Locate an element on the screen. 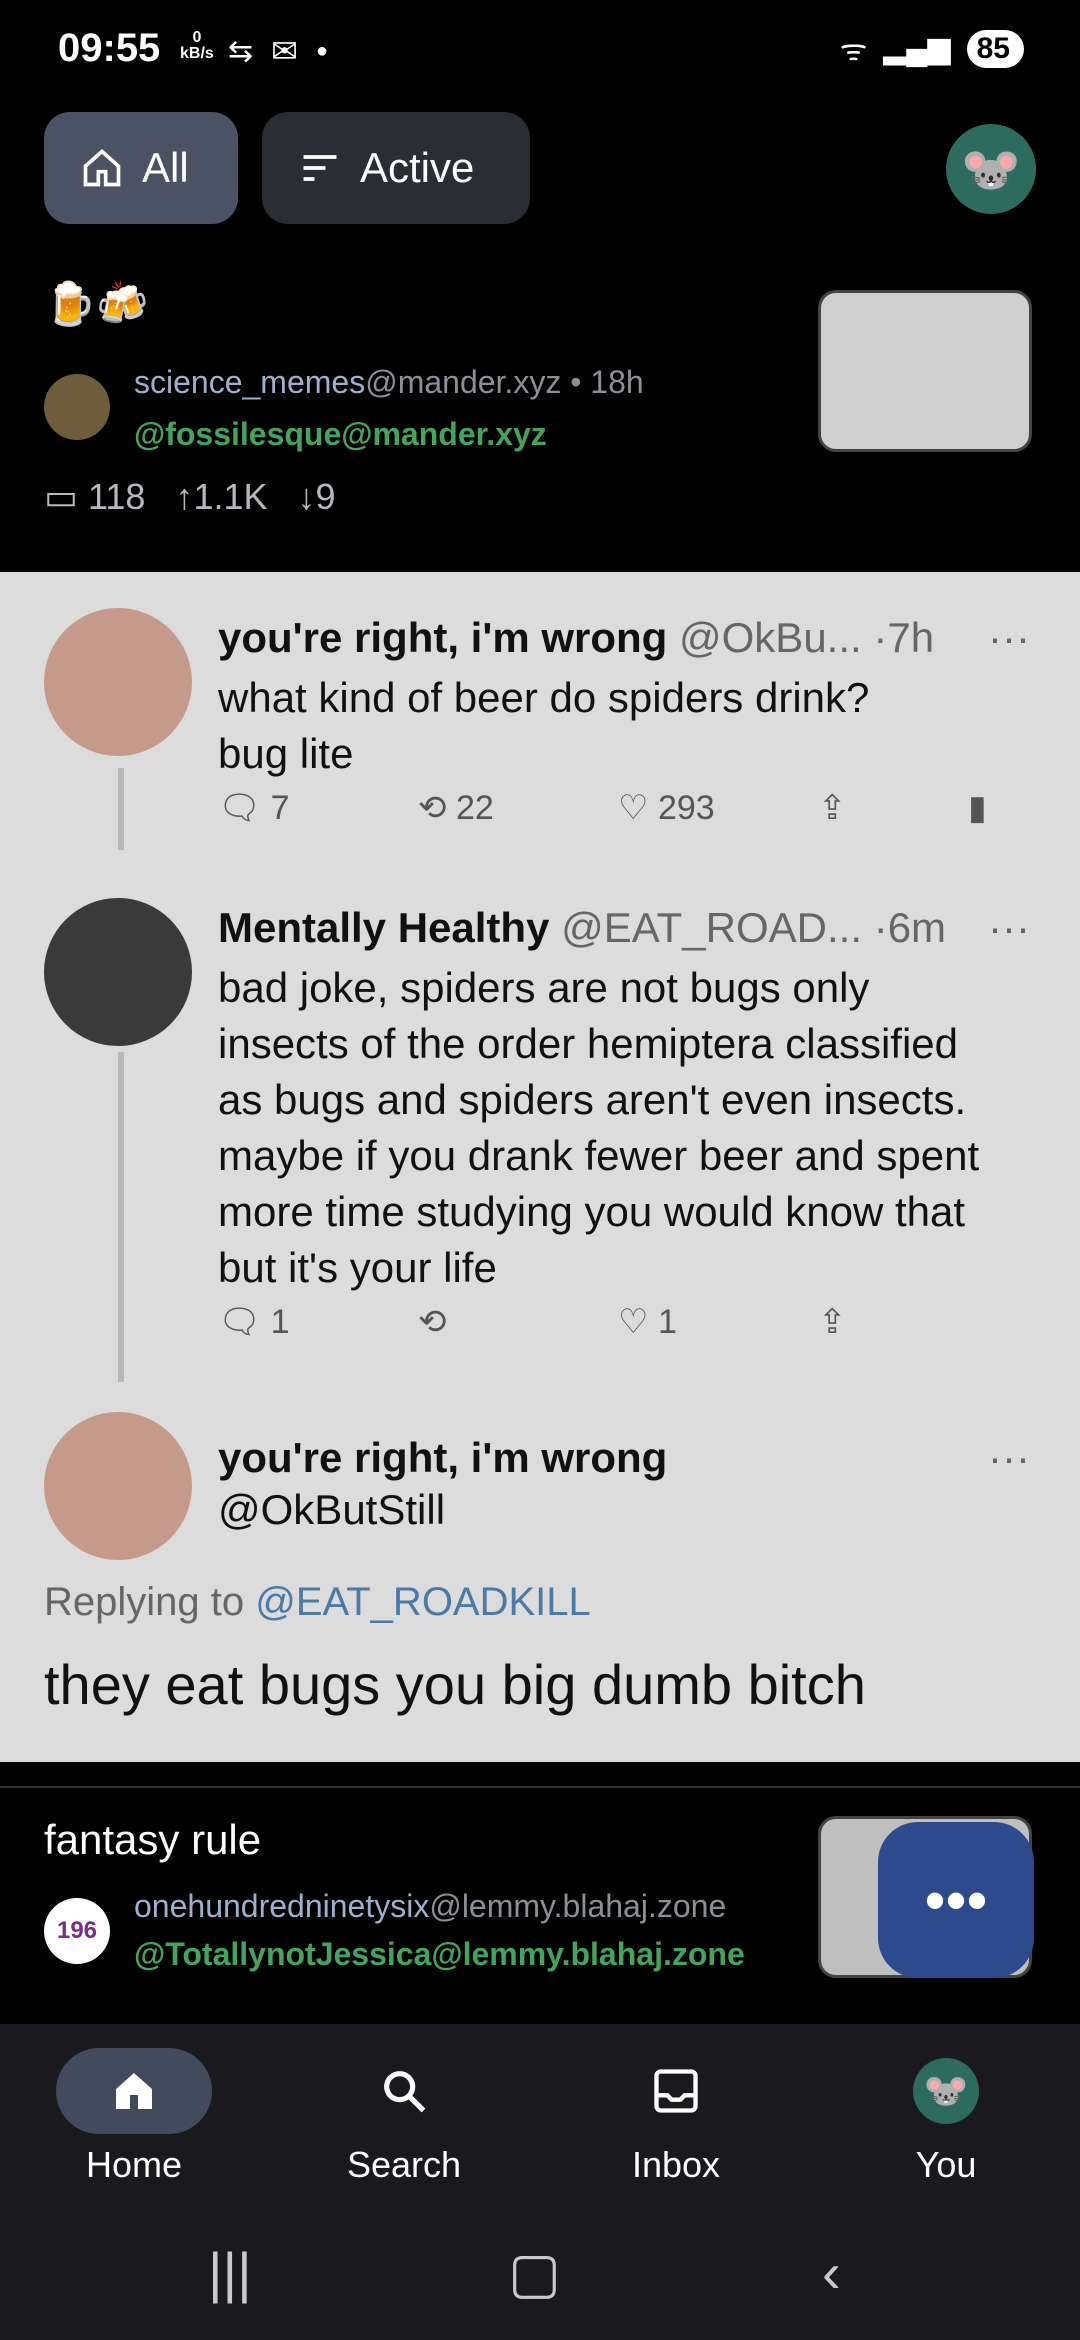 Image resolution: width=1080 pixels, height=2340 pixels. nav-you: 🐭 You is located at coordinates (946, 2117).